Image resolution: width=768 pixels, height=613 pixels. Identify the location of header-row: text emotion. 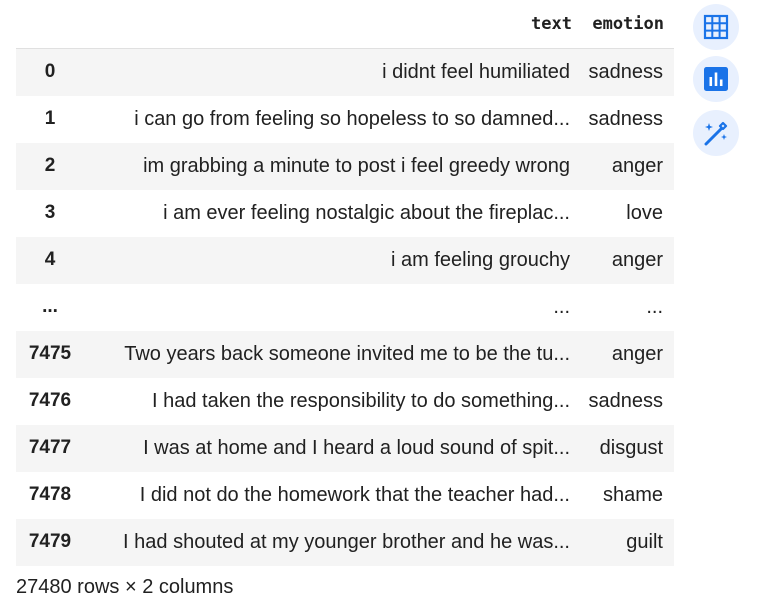
(345, 24).